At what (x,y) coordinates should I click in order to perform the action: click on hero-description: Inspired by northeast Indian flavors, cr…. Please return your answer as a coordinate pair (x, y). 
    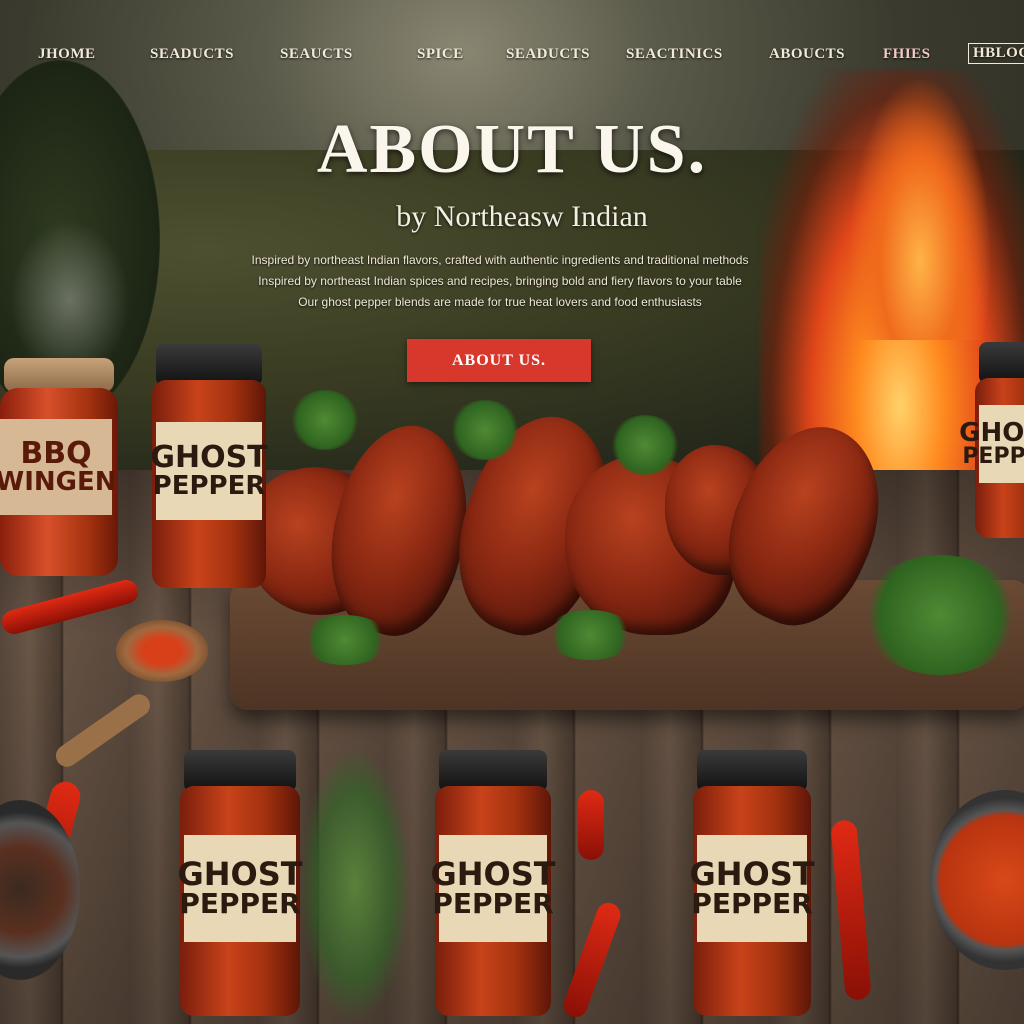
    Looking at the image, I should click on (500, 281).